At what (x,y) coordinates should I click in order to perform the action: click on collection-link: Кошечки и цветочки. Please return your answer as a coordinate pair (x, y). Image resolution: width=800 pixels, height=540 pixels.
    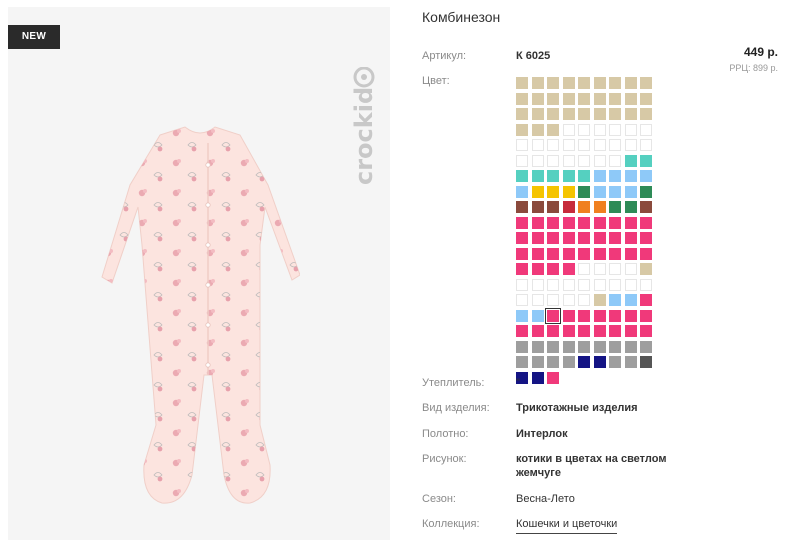
    Looking at the image, I should click on (567, 526).